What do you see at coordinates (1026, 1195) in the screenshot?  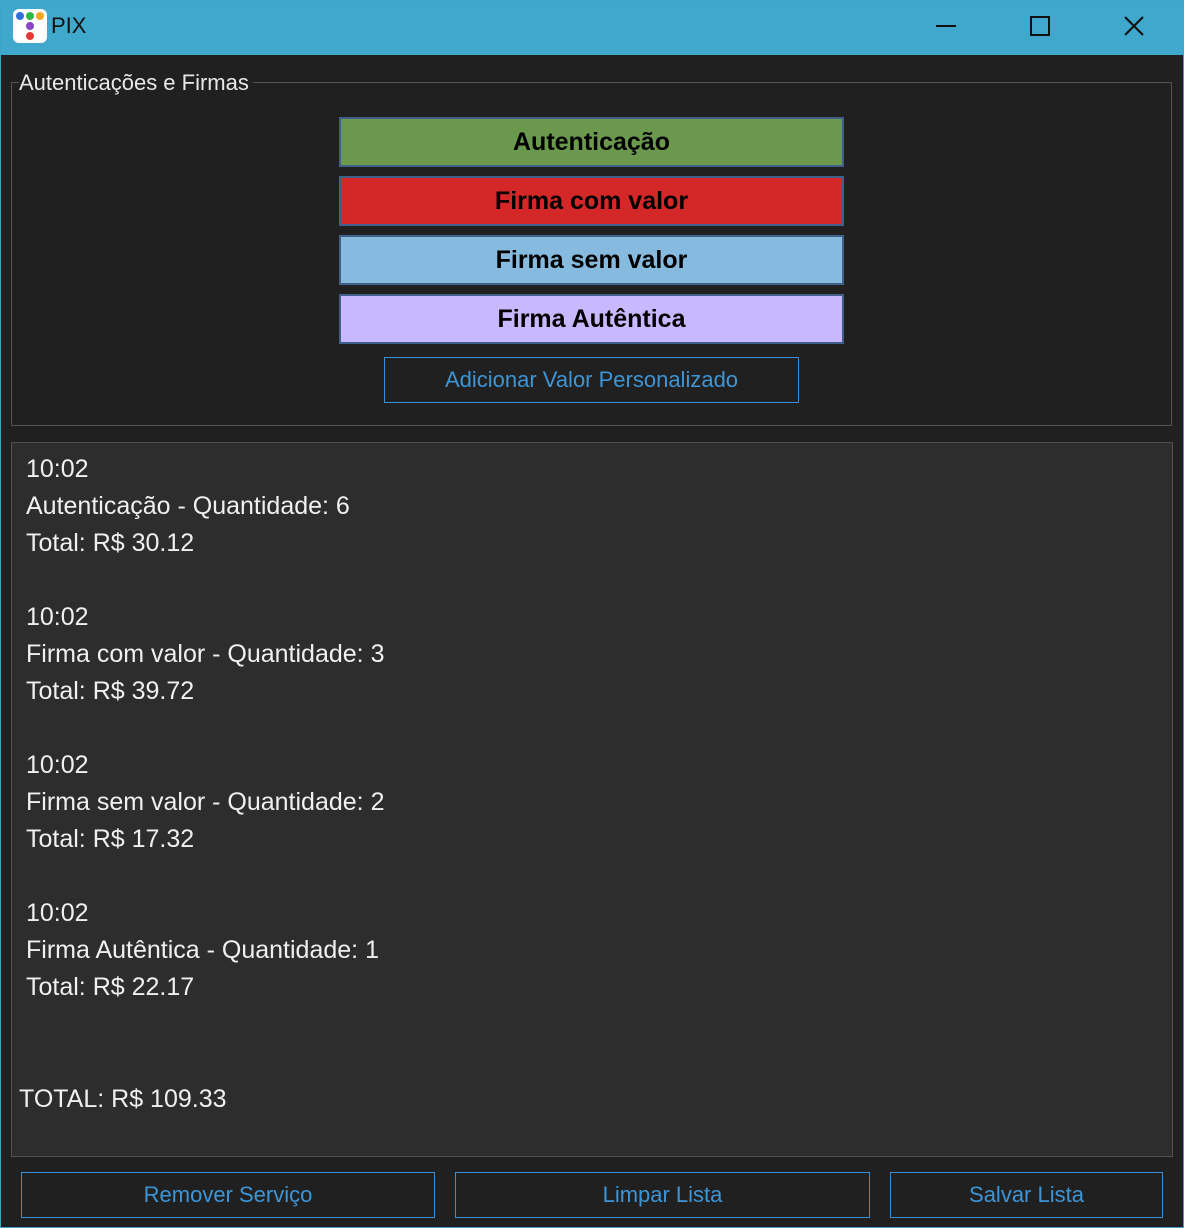 I see `save-list-button: Salvar Lista` at bounding box center [1026, 1195].